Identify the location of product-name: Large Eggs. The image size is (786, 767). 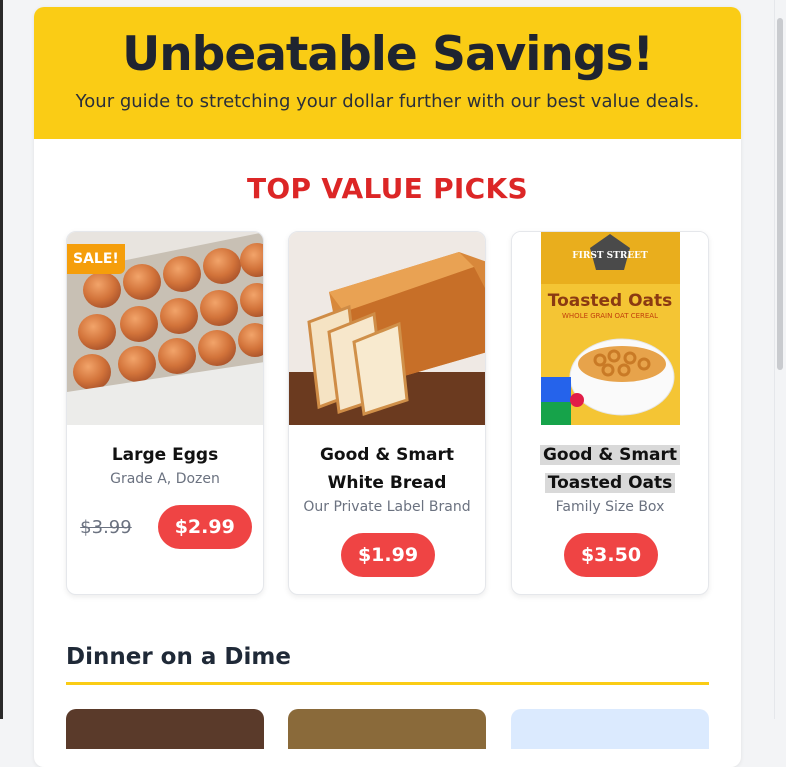
(165, 455).